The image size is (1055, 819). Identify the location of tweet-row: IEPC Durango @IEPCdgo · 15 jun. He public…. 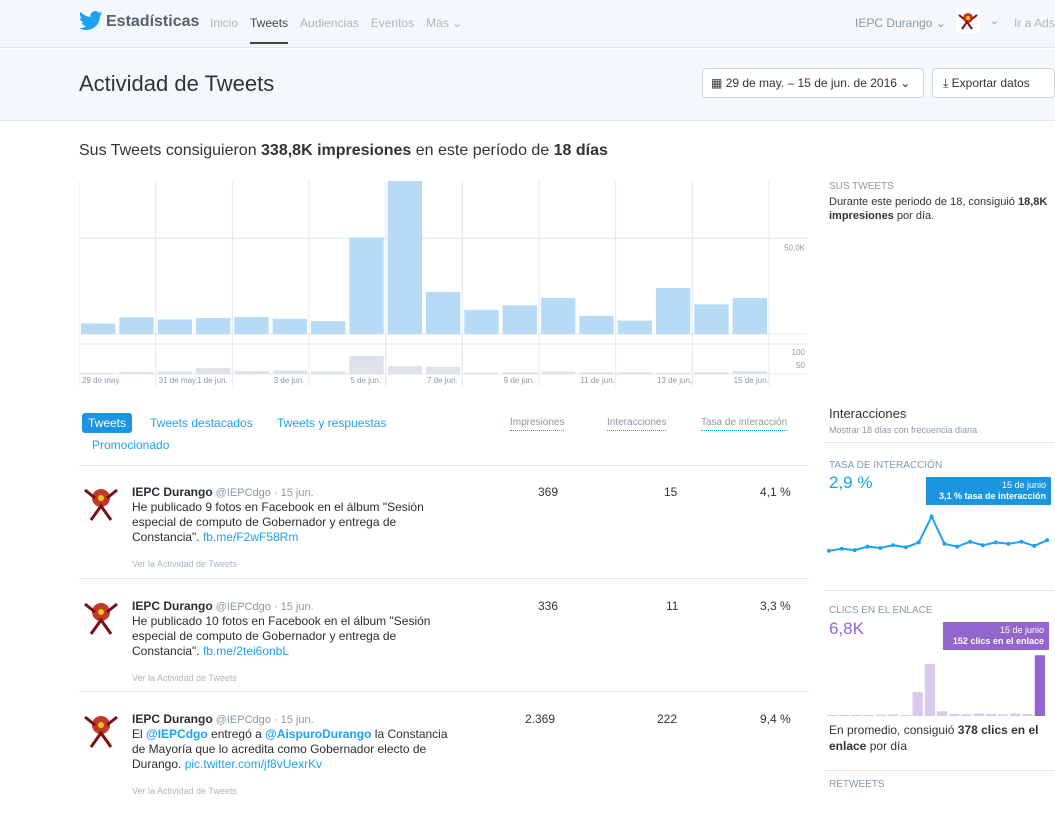
(444, 537).